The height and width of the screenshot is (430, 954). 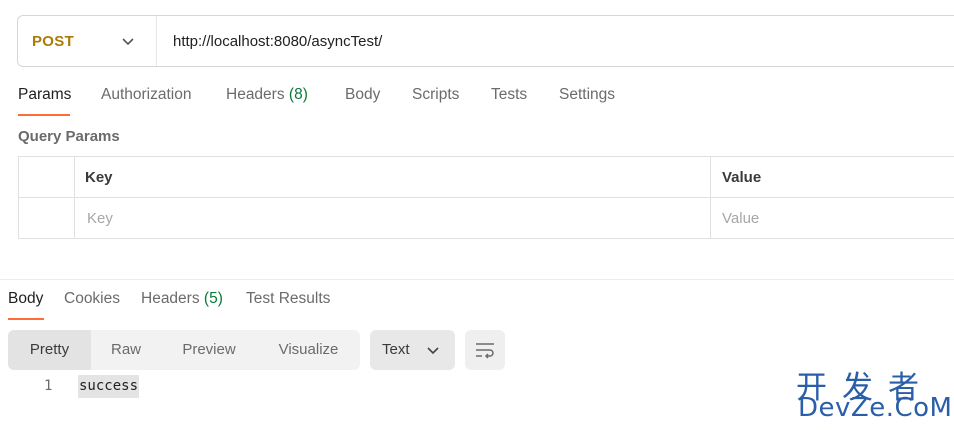 What do you see at coordinates (53, 41) in the screenshot?
I see `method-label: POST` at bounding box center [53, 41].